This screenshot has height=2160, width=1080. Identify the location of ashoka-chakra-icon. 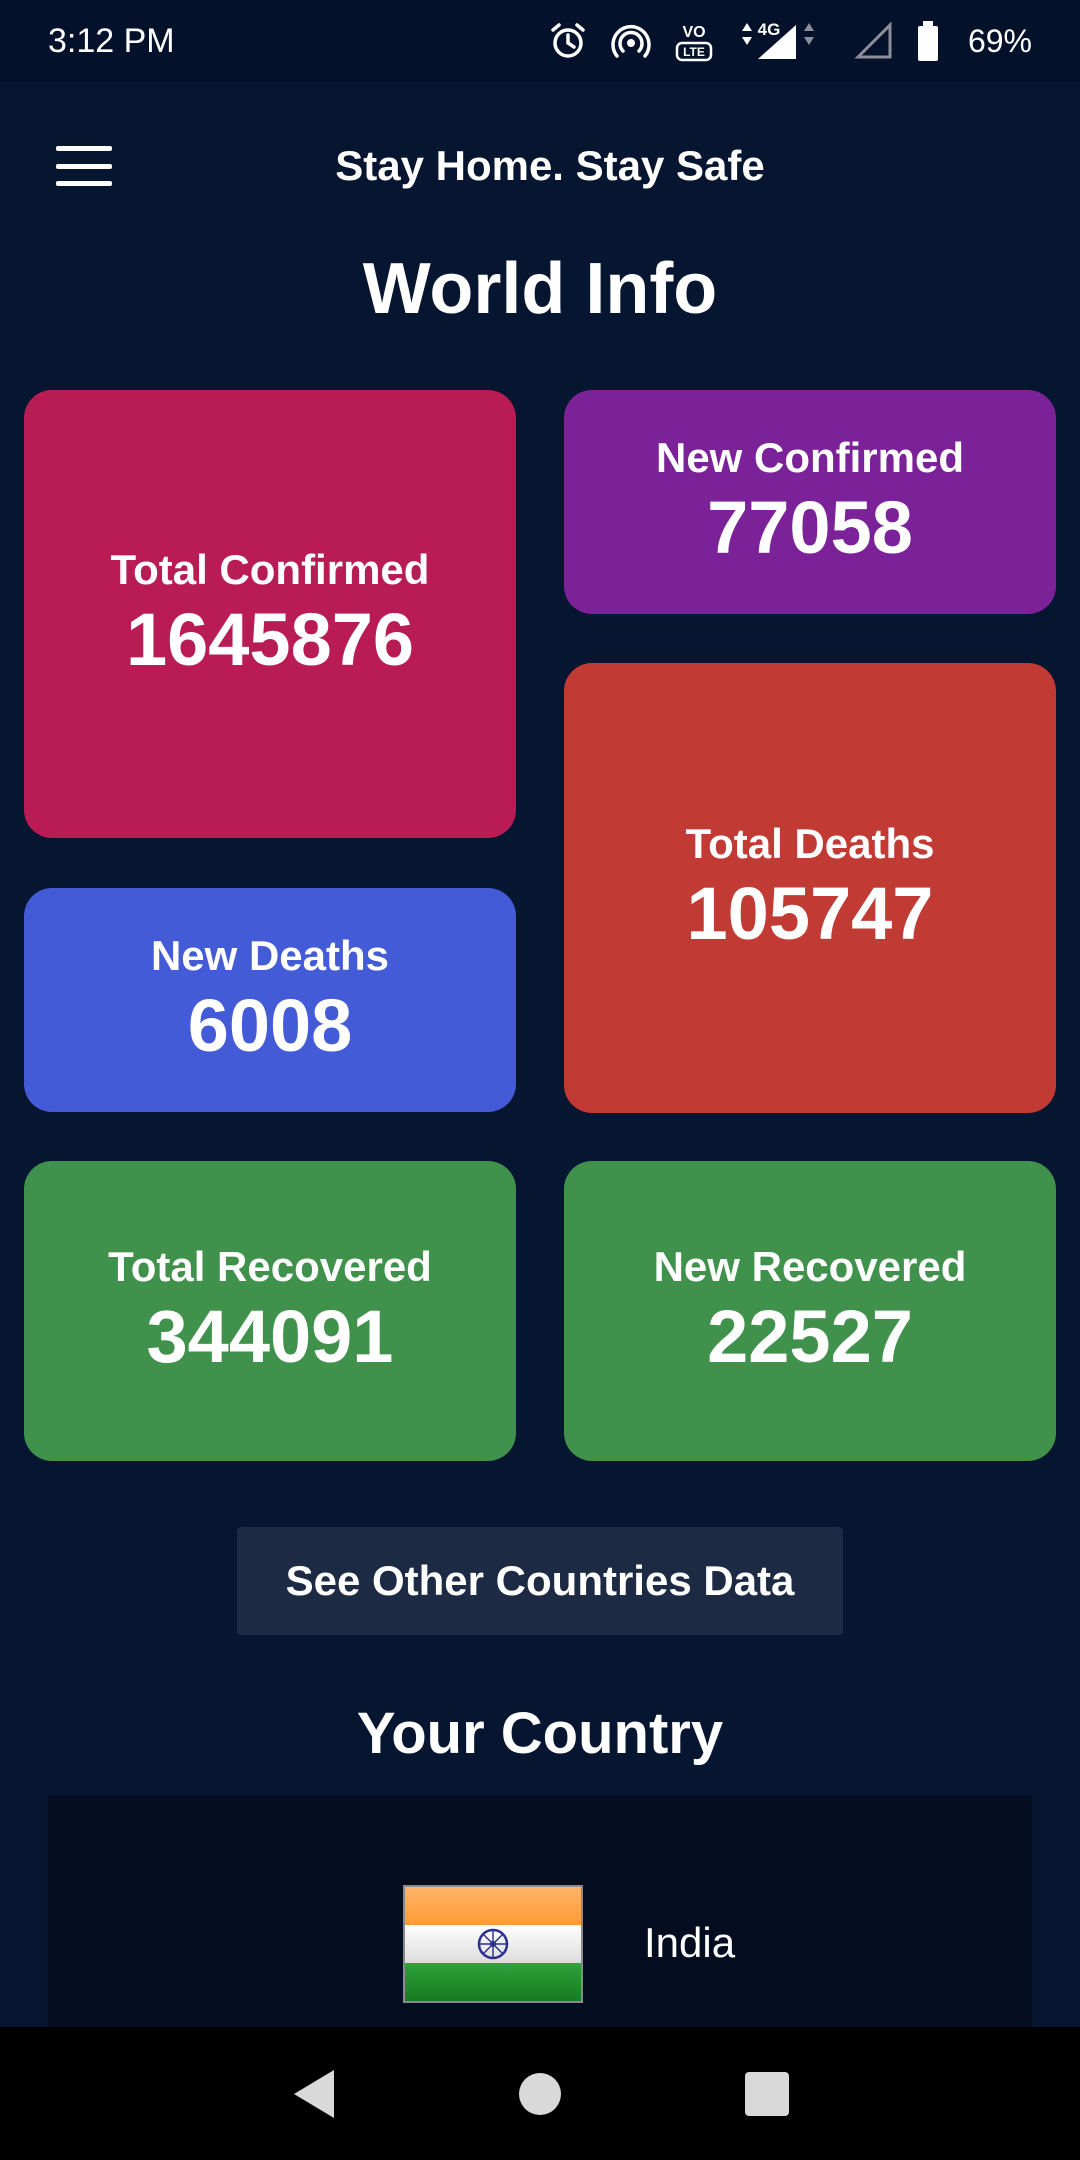
(493, 1944).